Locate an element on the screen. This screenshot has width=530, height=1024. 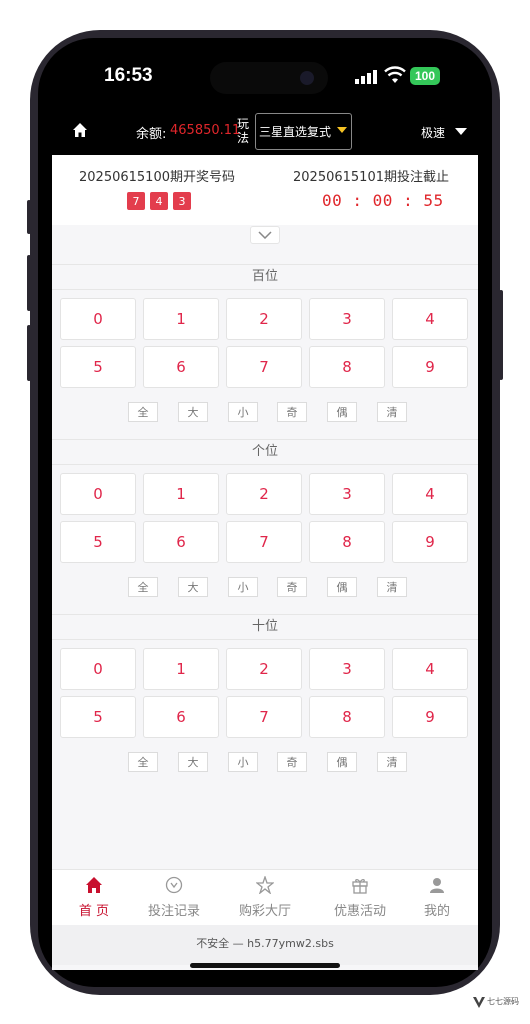
nav-item-bet-records: 投注记录 is located at coordinates (174, 897).